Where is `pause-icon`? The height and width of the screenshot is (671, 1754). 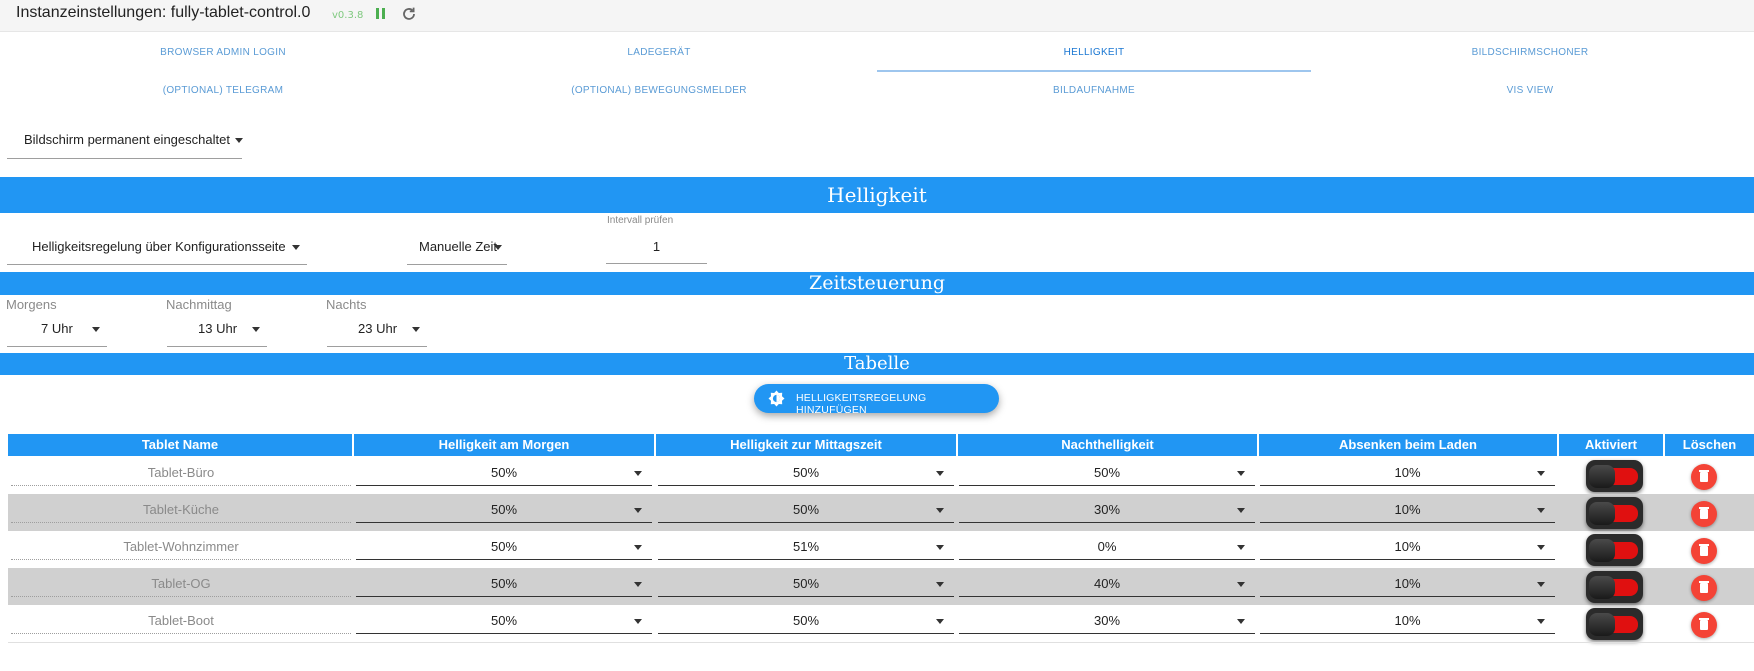 pause-icon is located at coordinates (381, 14).